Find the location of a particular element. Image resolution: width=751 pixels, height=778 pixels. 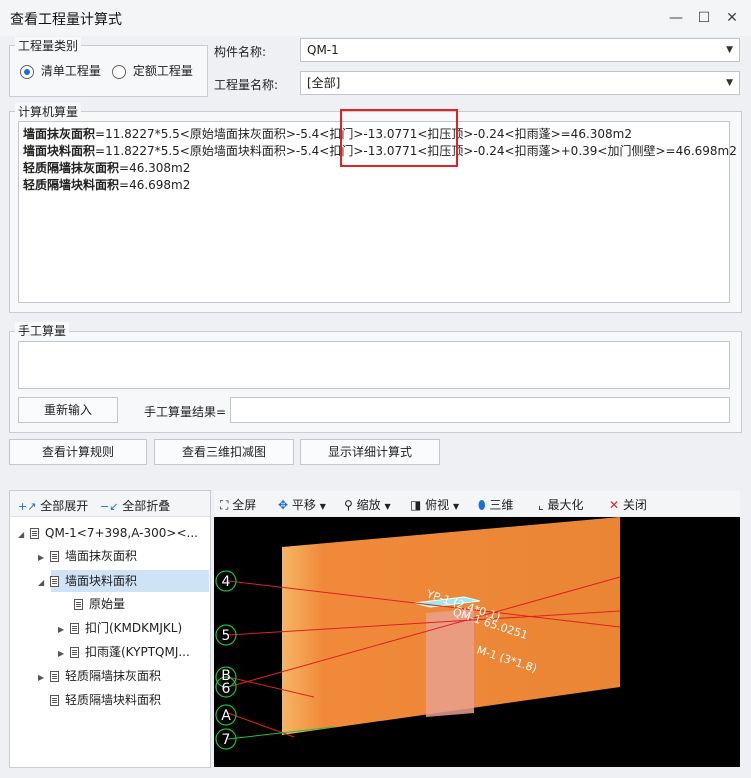

three-d-button: ⬮ 三维 is located at coordinates (495, 504).